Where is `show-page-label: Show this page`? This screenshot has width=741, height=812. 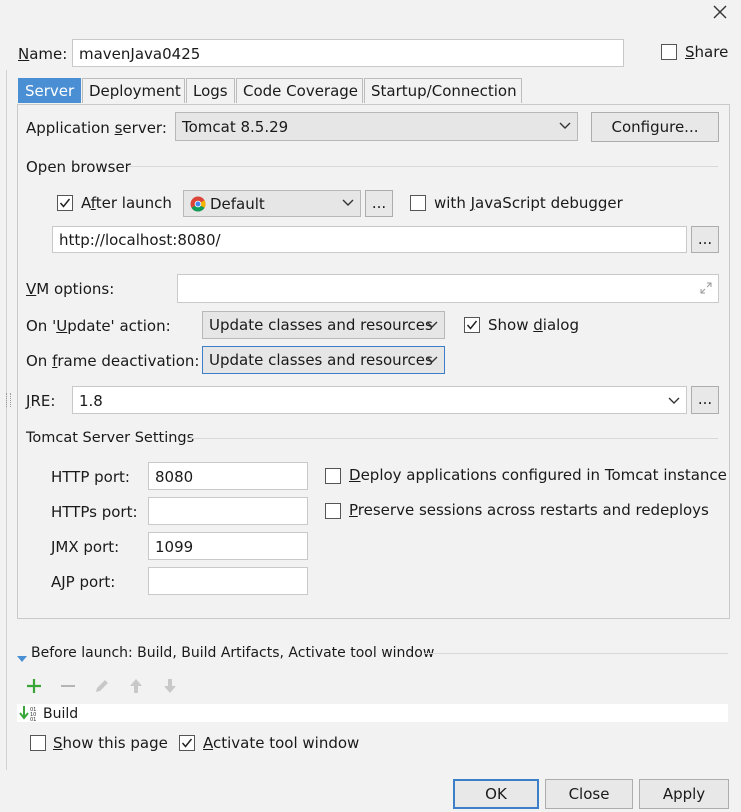 show-page-label: Show this page is located at coordinates (110, 743).